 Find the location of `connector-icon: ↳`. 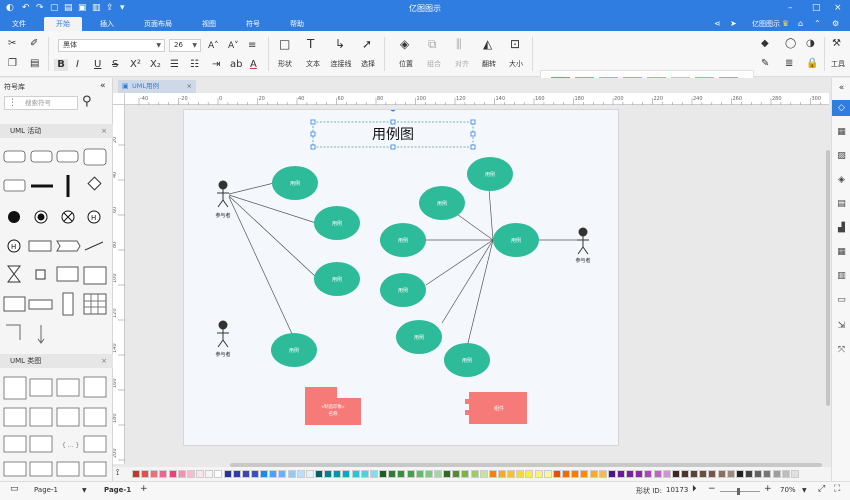

connector-icon: ↳ is located at coordinates (340, 44).